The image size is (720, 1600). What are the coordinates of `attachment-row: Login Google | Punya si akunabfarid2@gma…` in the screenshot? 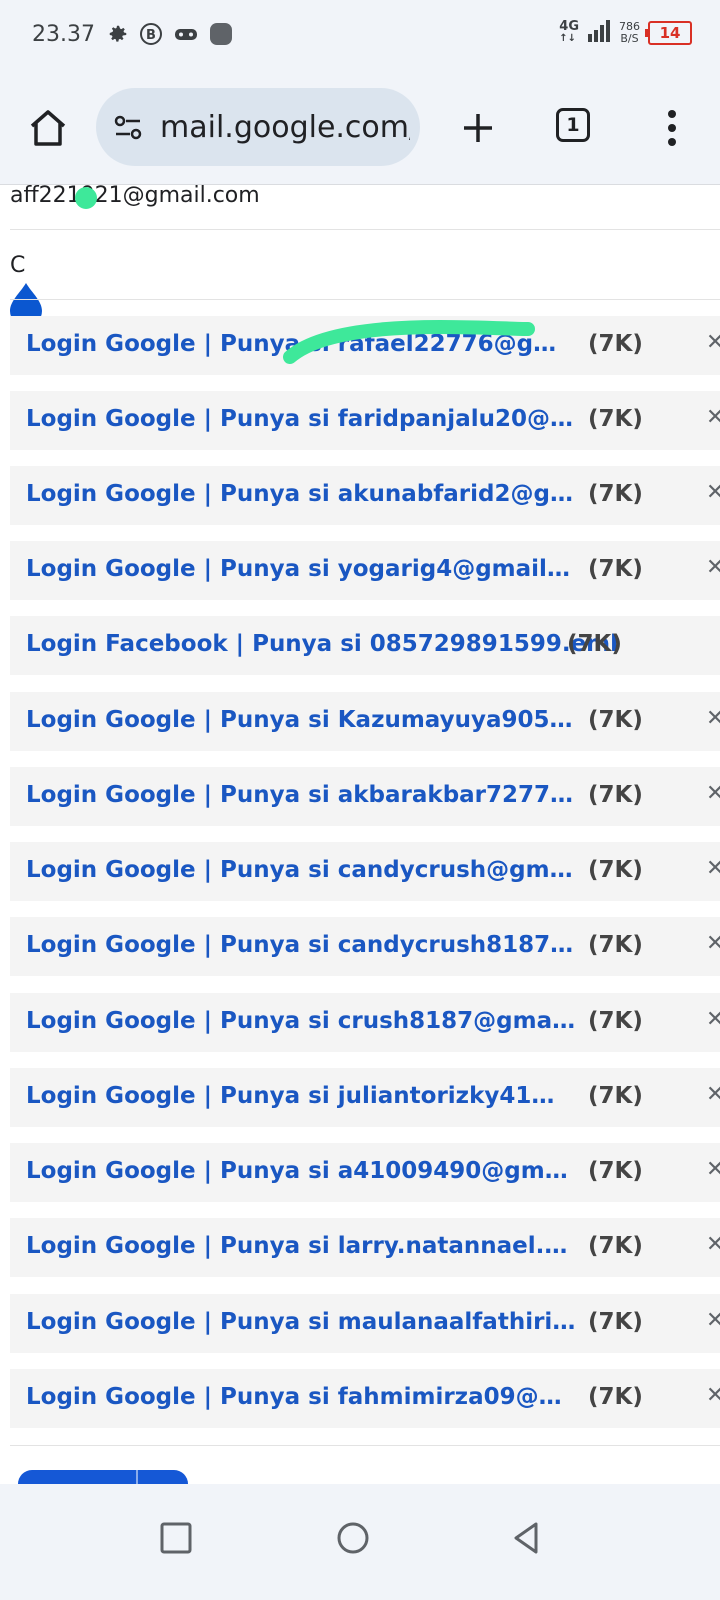 It's located at (365, 495).